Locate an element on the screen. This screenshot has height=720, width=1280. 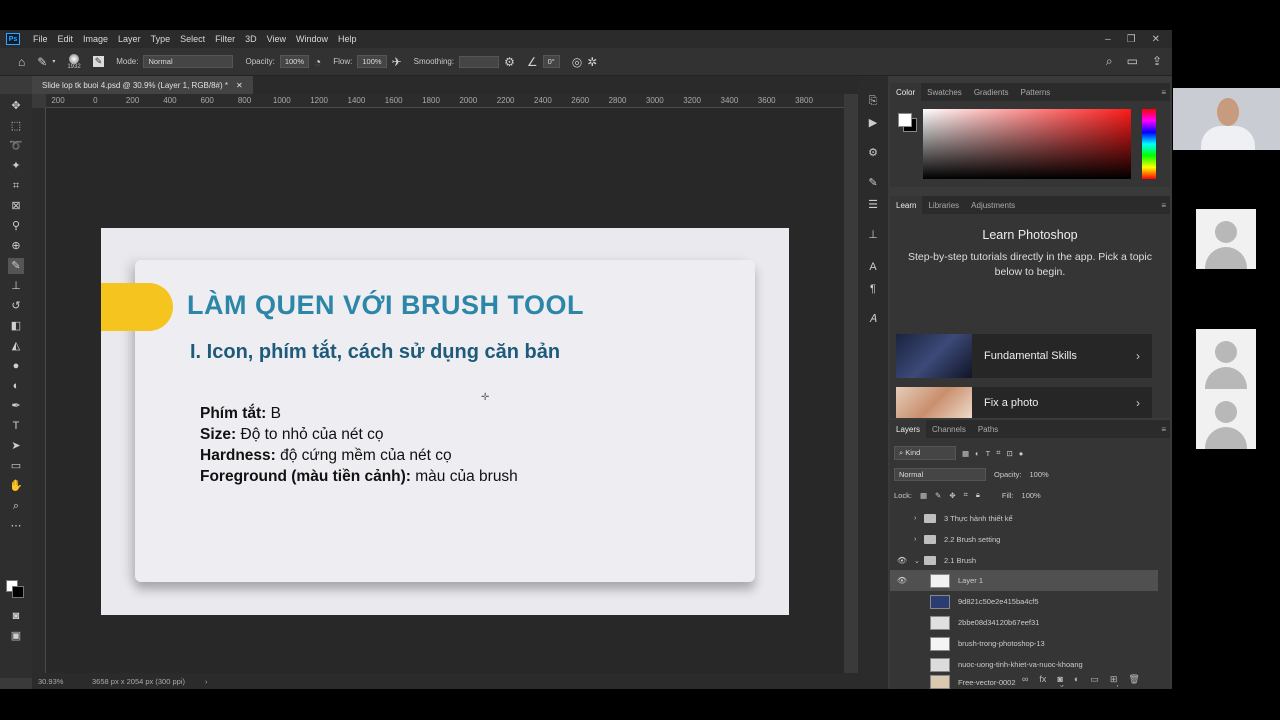
add-mask-icon: ◙ is located at coordinates (1059, 679).